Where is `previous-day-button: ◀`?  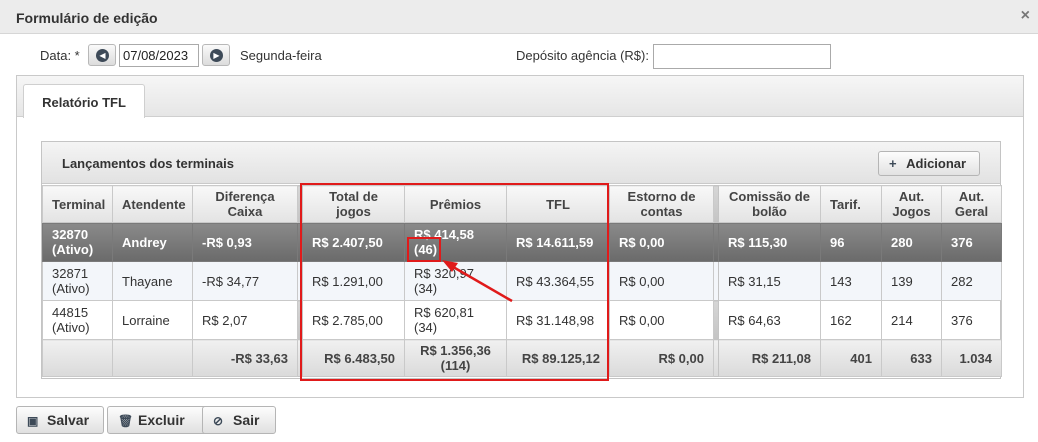
previous-day-button: ◀ is located at coordinates (102, 55).